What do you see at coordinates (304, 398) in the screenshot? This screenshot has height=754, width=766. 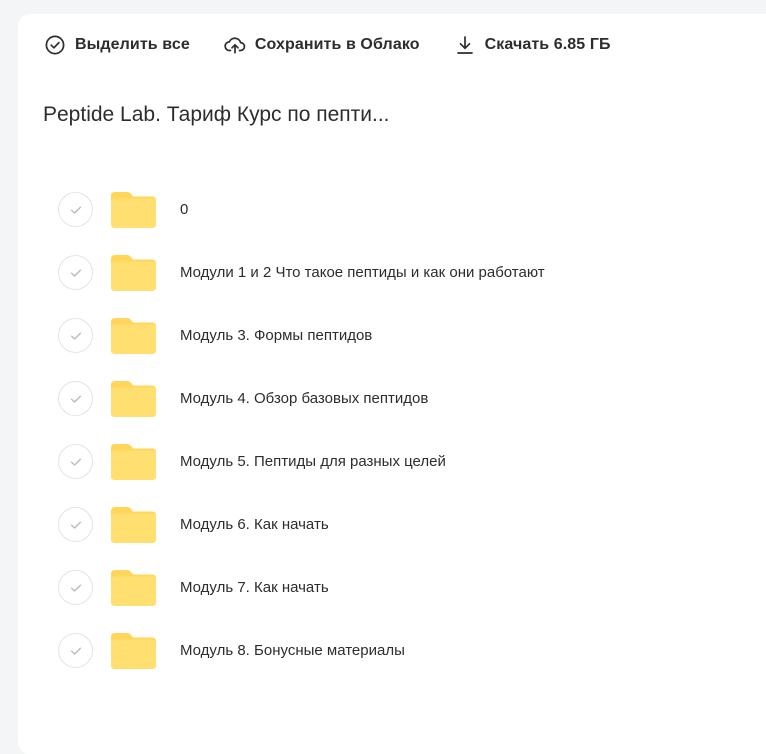 I see `file-name: Модуль 4. Обзор базовых пептидов` at bounding box center [304, 398].